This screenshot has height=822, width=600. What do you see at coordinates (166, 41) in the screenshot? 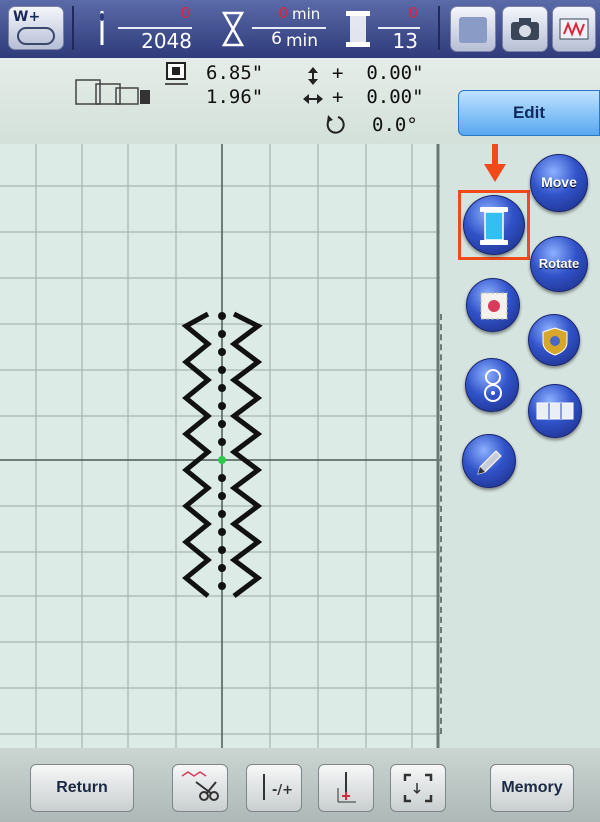
I see `stitch-total: 2048` at bounding box center [166, 41].